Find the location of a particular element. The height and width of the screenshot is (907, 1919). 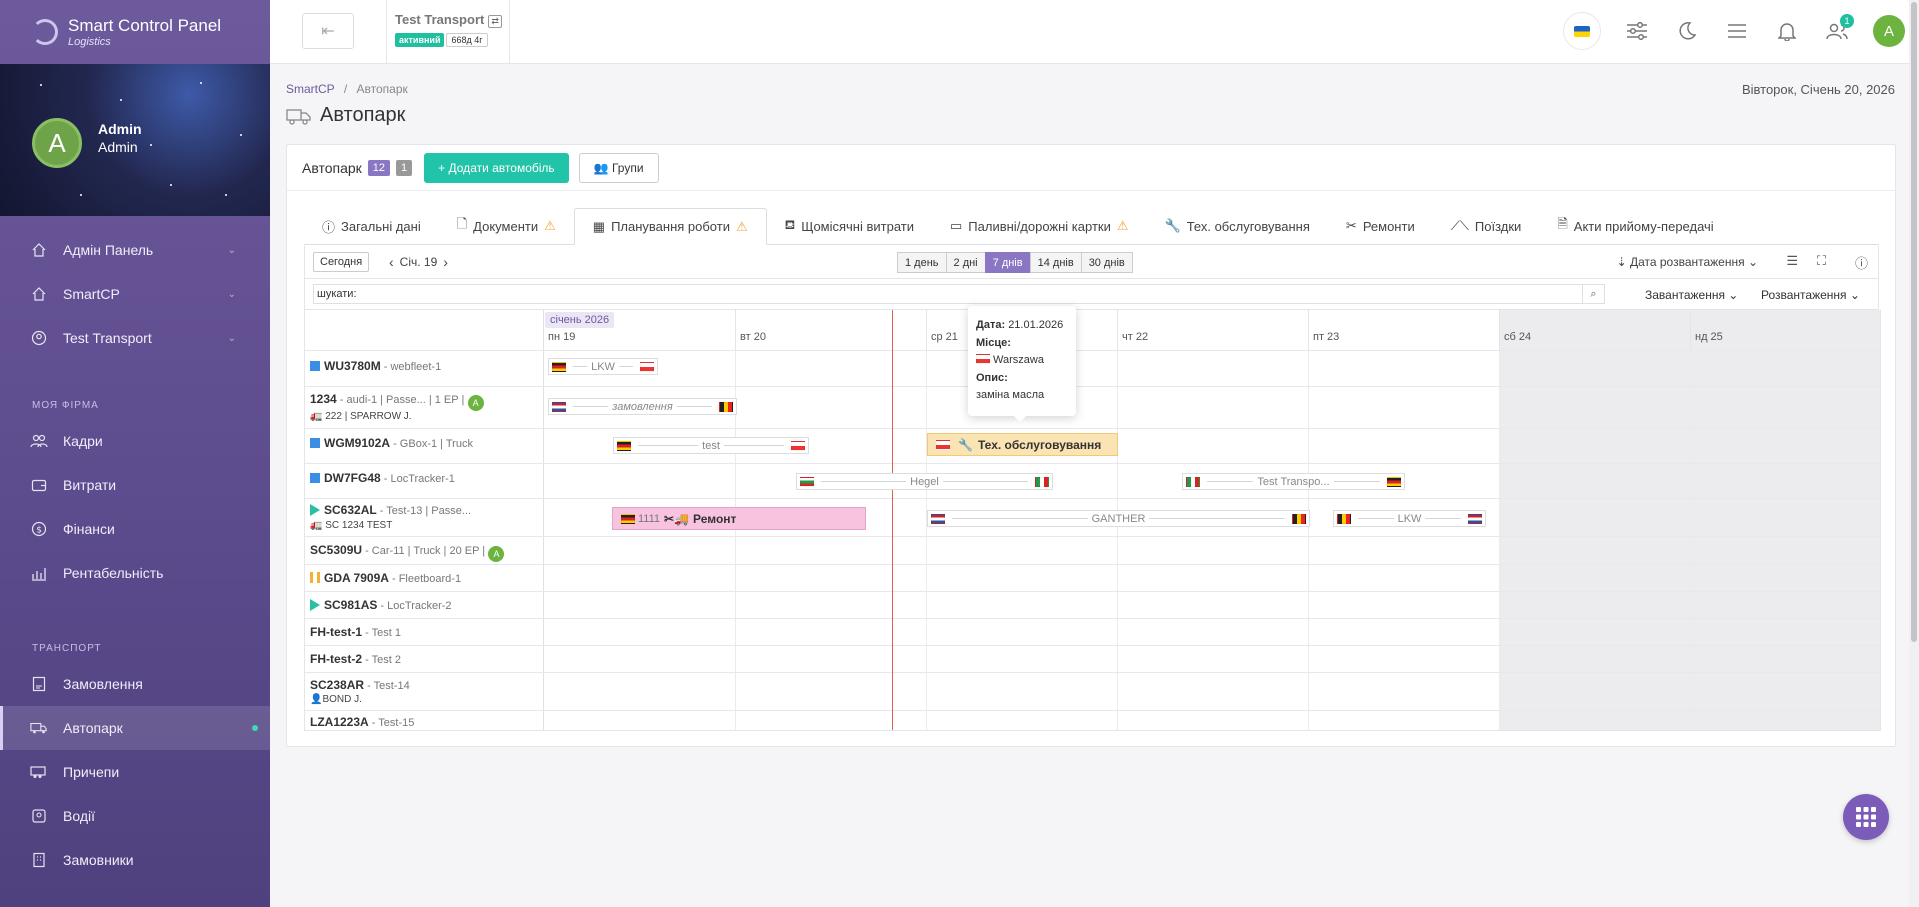

nav-item-test-transport: Test Transport ⌄ is located at coordinates (135, 338).